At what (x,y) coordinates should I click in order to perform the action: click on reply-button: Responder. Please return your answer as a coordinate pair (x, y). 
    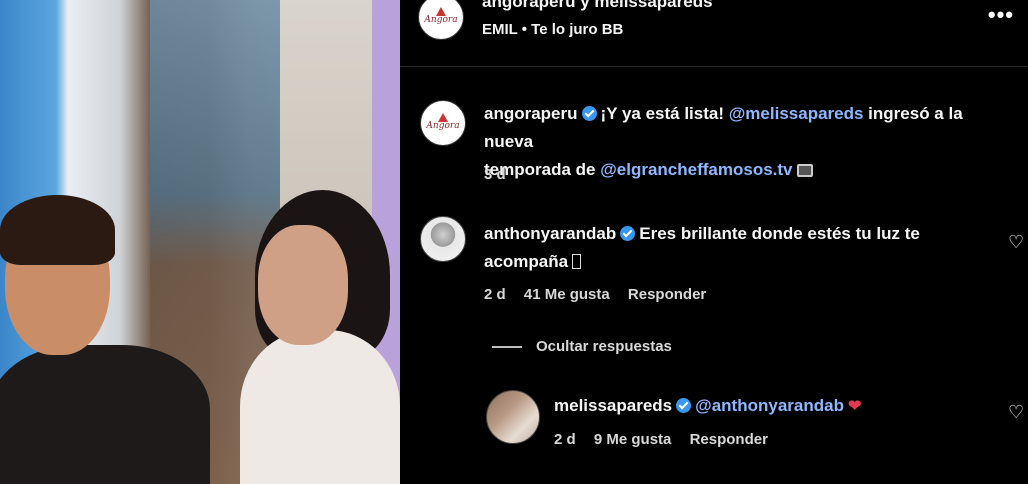
    Looking at the image, I should click on (667, 294).